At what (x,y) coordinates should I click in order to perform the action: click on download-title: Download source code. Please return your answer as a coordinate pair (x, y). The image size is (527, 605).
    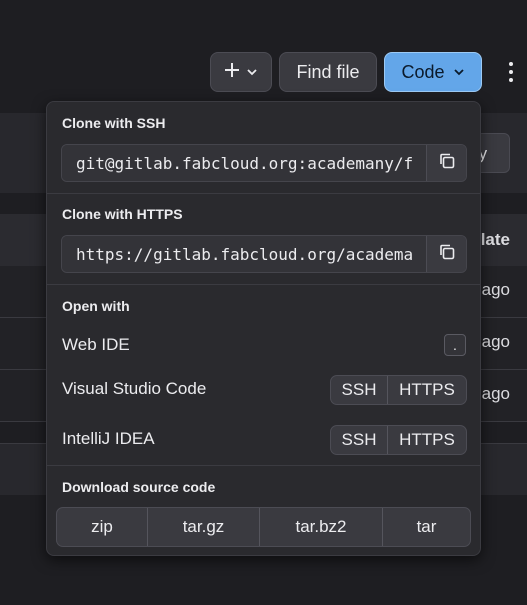
    Looking at the image, I should click on (139, 487).